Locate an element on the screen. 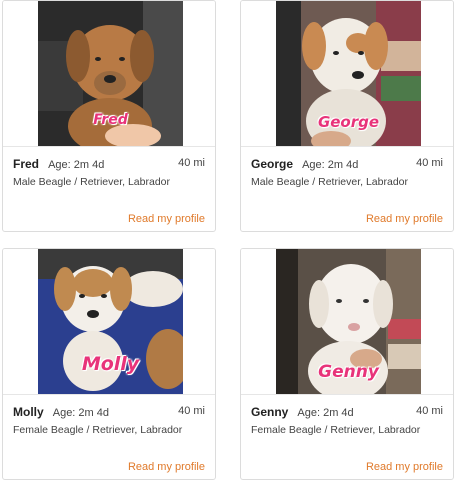 This screenshot has height=484, width=456. photo-name-overlay: Molly is located at coordinates (110, 364).